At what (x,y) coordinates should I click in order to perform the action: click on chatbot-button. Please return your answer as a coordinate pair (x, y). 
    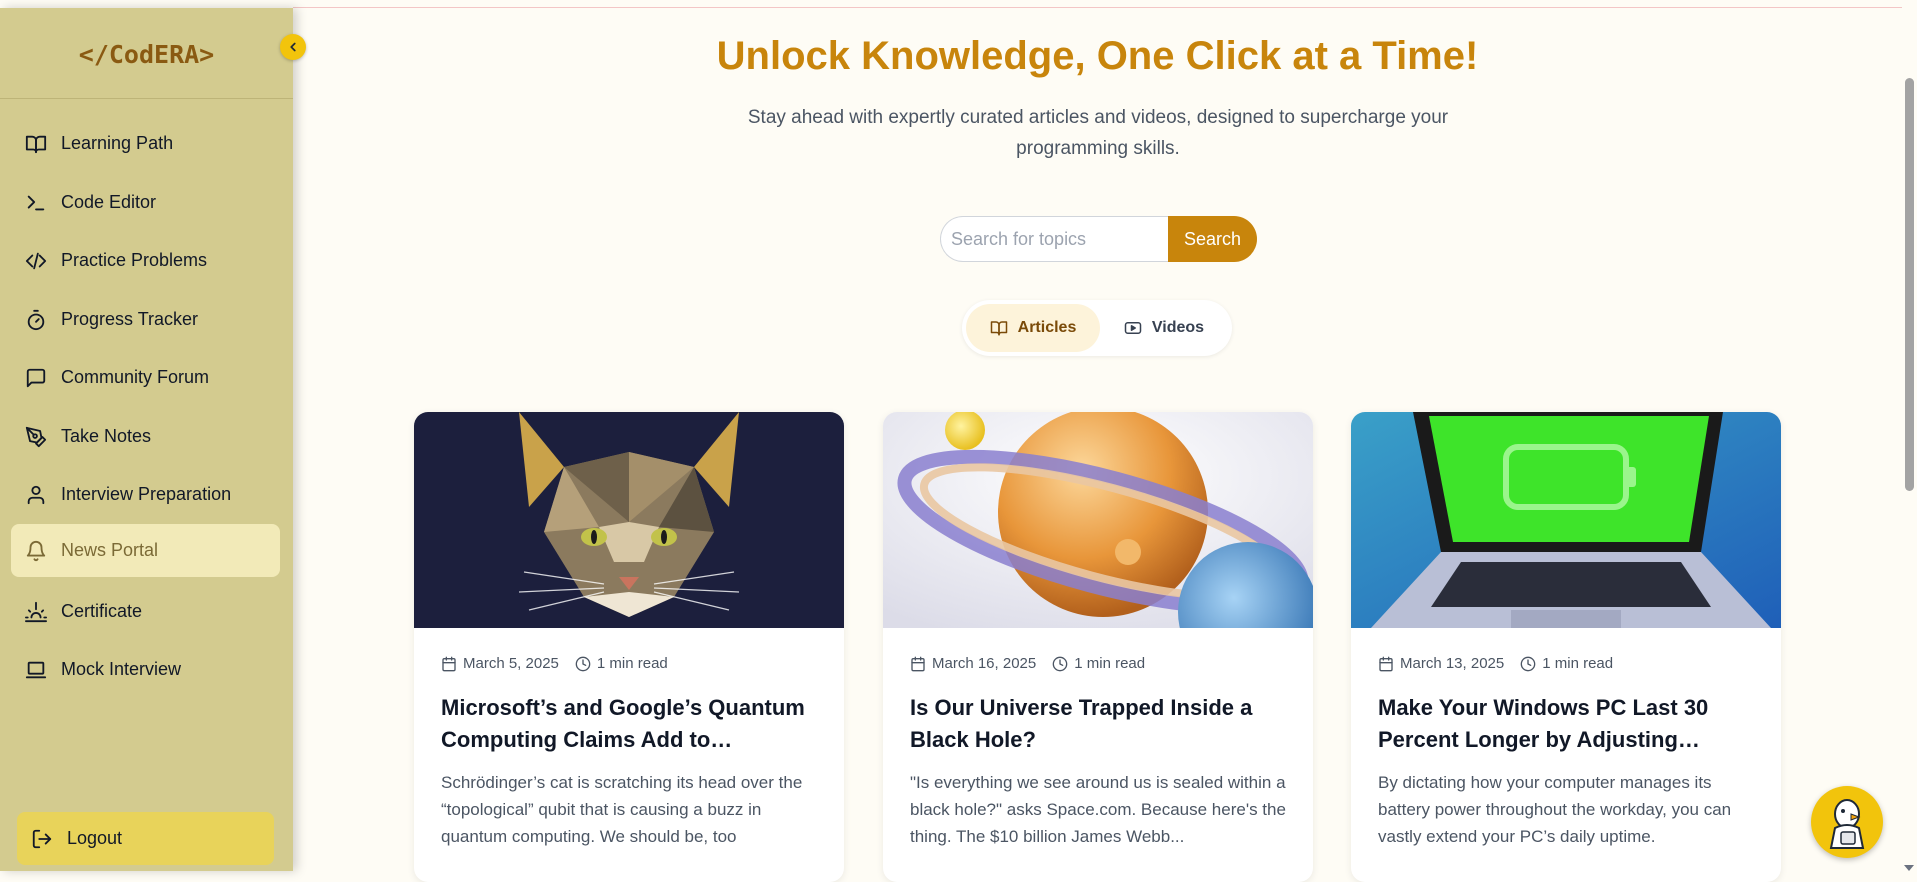
    Looking at the image, I should click on (1847, 822).